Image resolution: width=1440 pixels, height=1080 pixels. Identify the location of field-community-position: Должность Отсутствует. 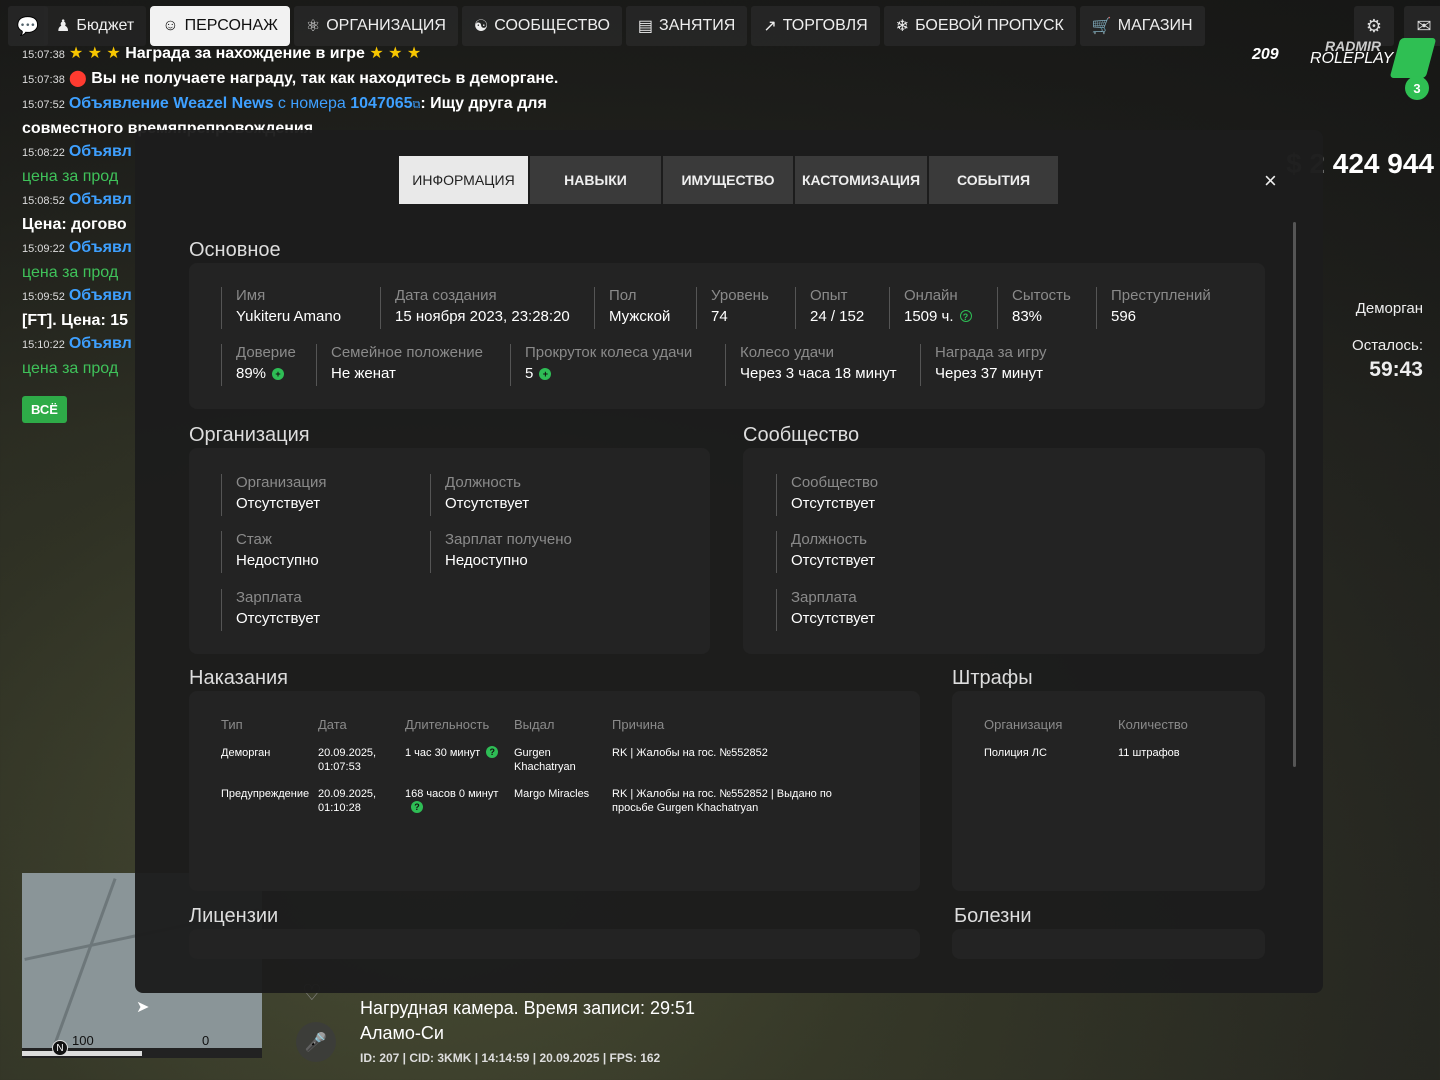
(825, 552).